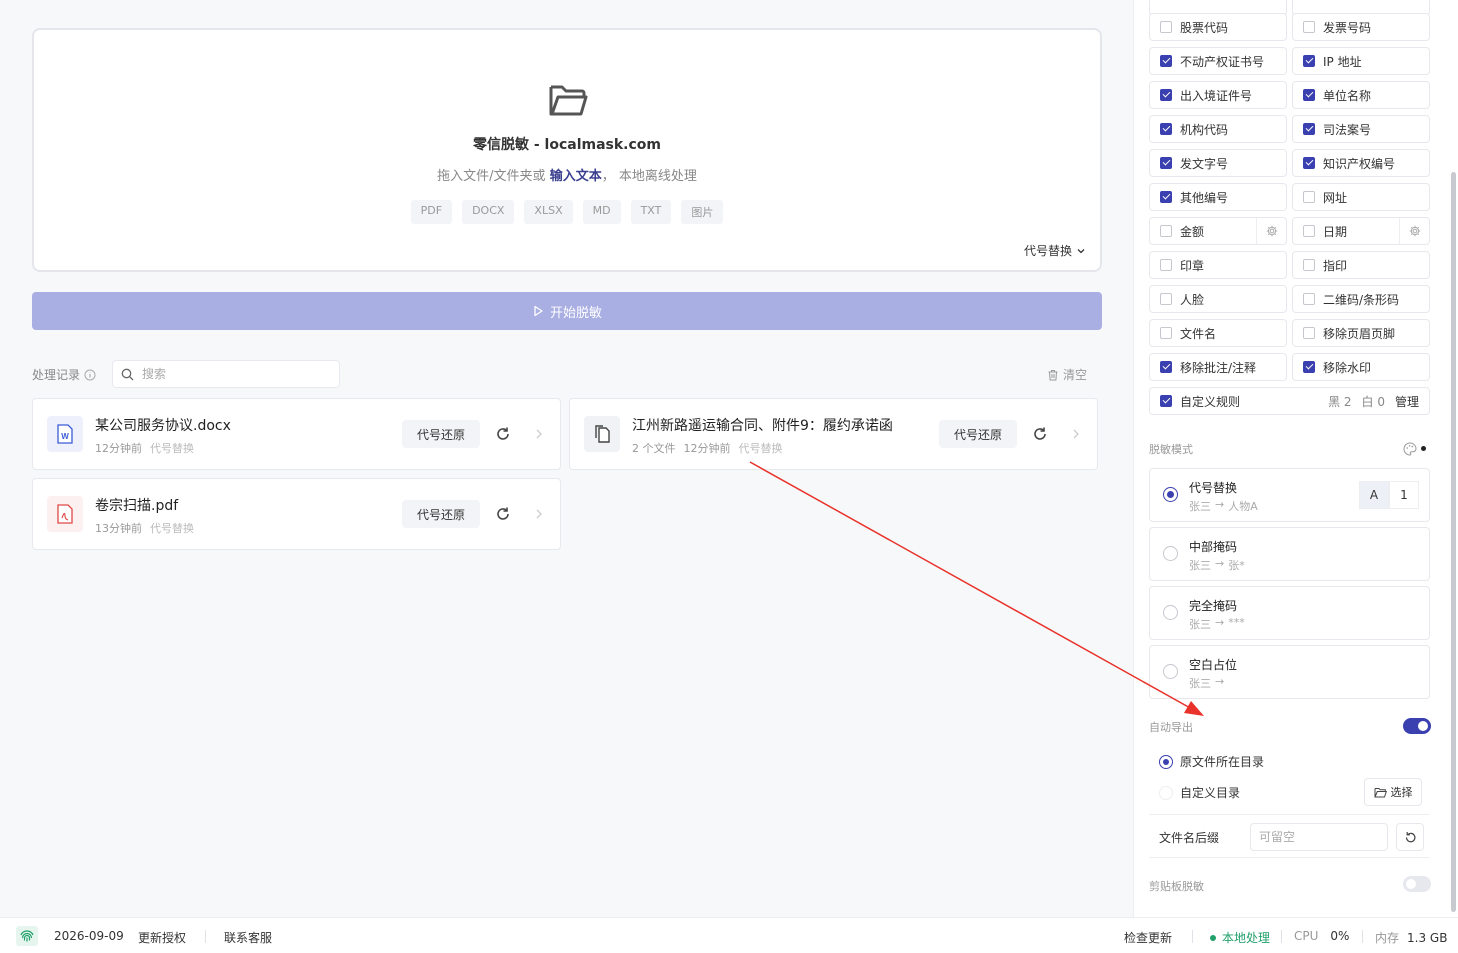 Image resolution: width=1458 pixels, height=953 pixels. Describe the element at coordinates (127, 374) in the screenshot. I see `search-icon` at that location.